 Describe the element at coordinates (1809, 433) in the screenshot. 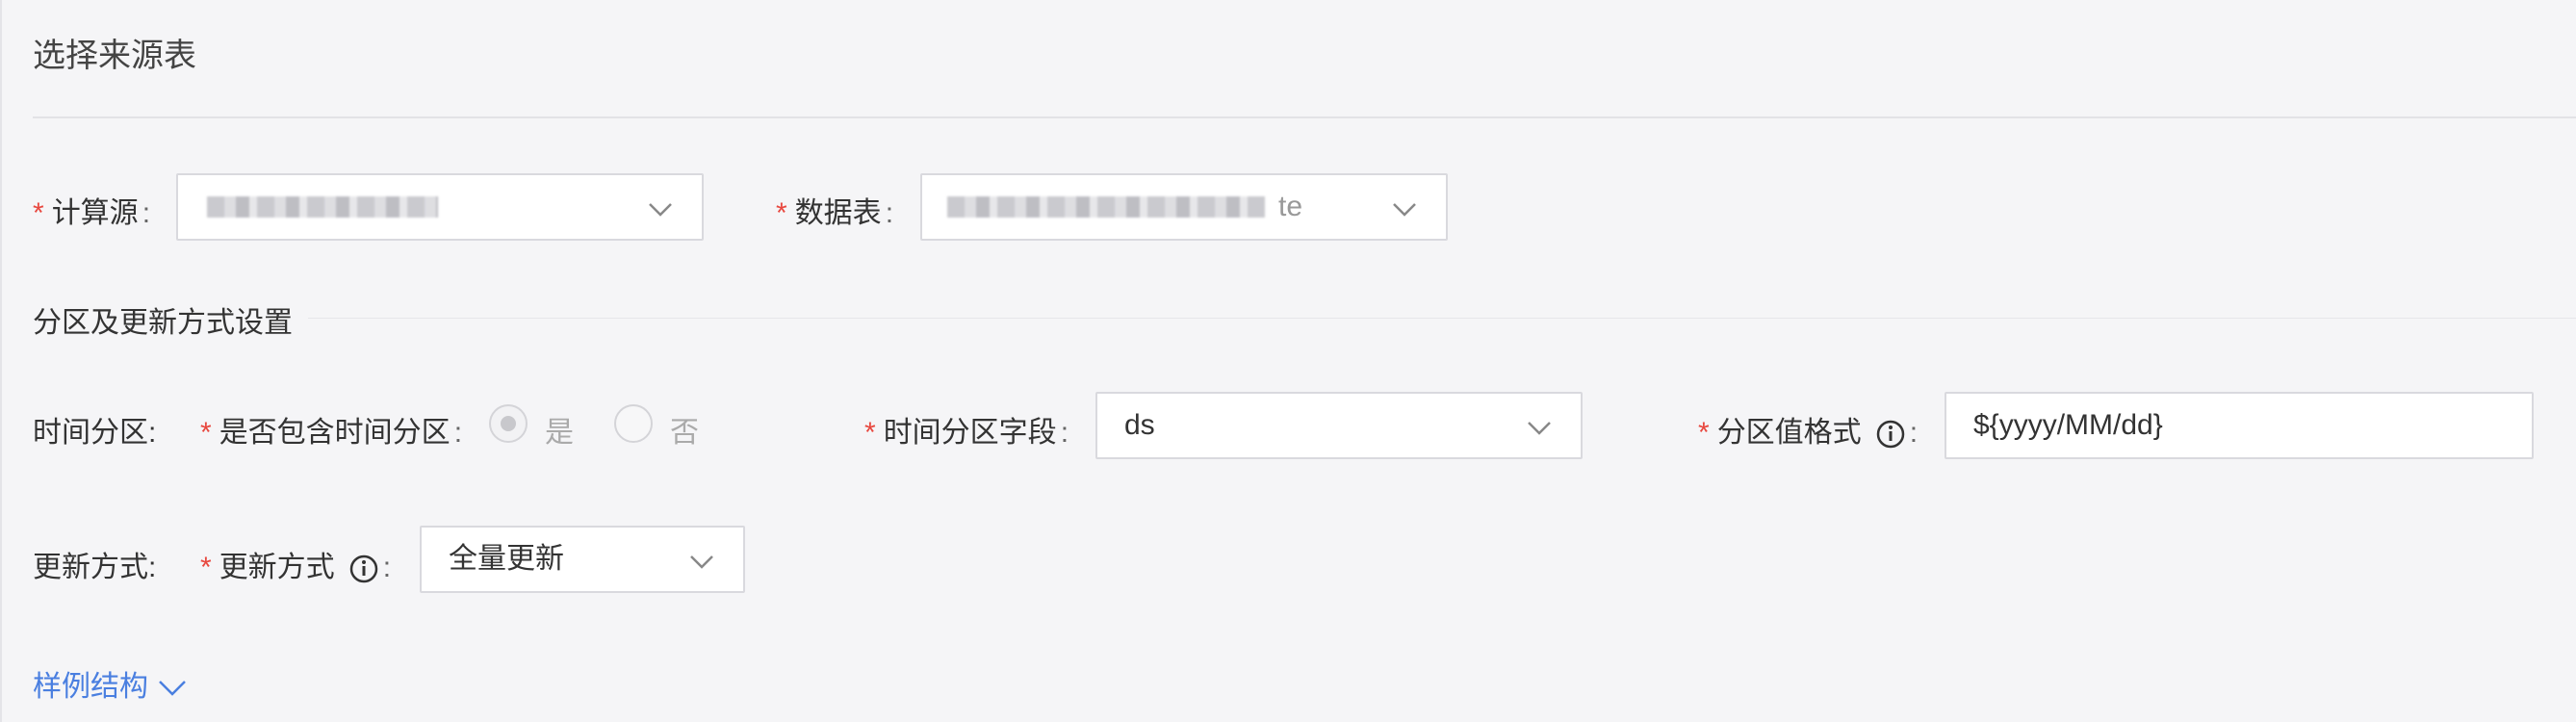

I see `partition-format-label: * 分区值格式:` at that location.